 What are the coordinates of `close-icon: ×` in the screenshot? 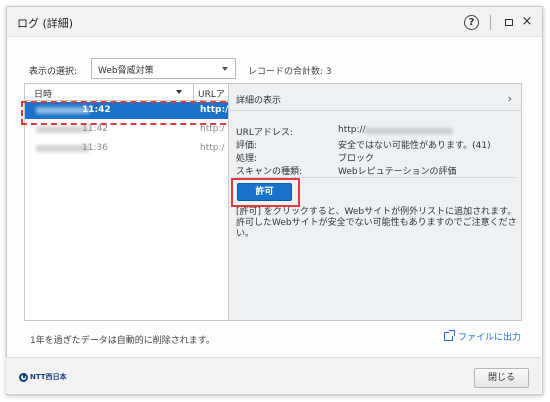 It's located at (527, 22).